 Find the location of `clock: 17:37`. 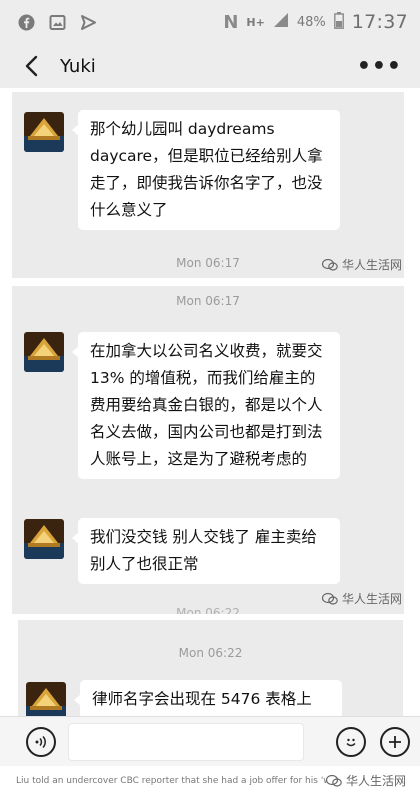

clock: 17:37 is located at coordinates (379, 22).